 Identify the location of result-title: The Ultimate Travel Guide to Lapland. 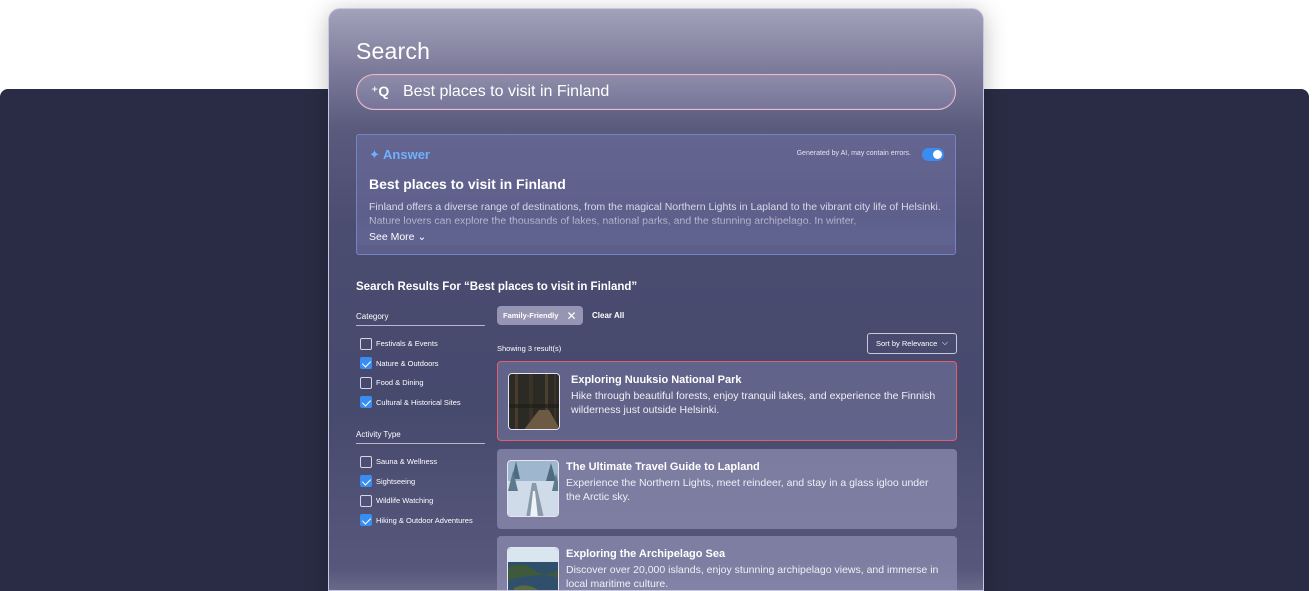
(663, 467).